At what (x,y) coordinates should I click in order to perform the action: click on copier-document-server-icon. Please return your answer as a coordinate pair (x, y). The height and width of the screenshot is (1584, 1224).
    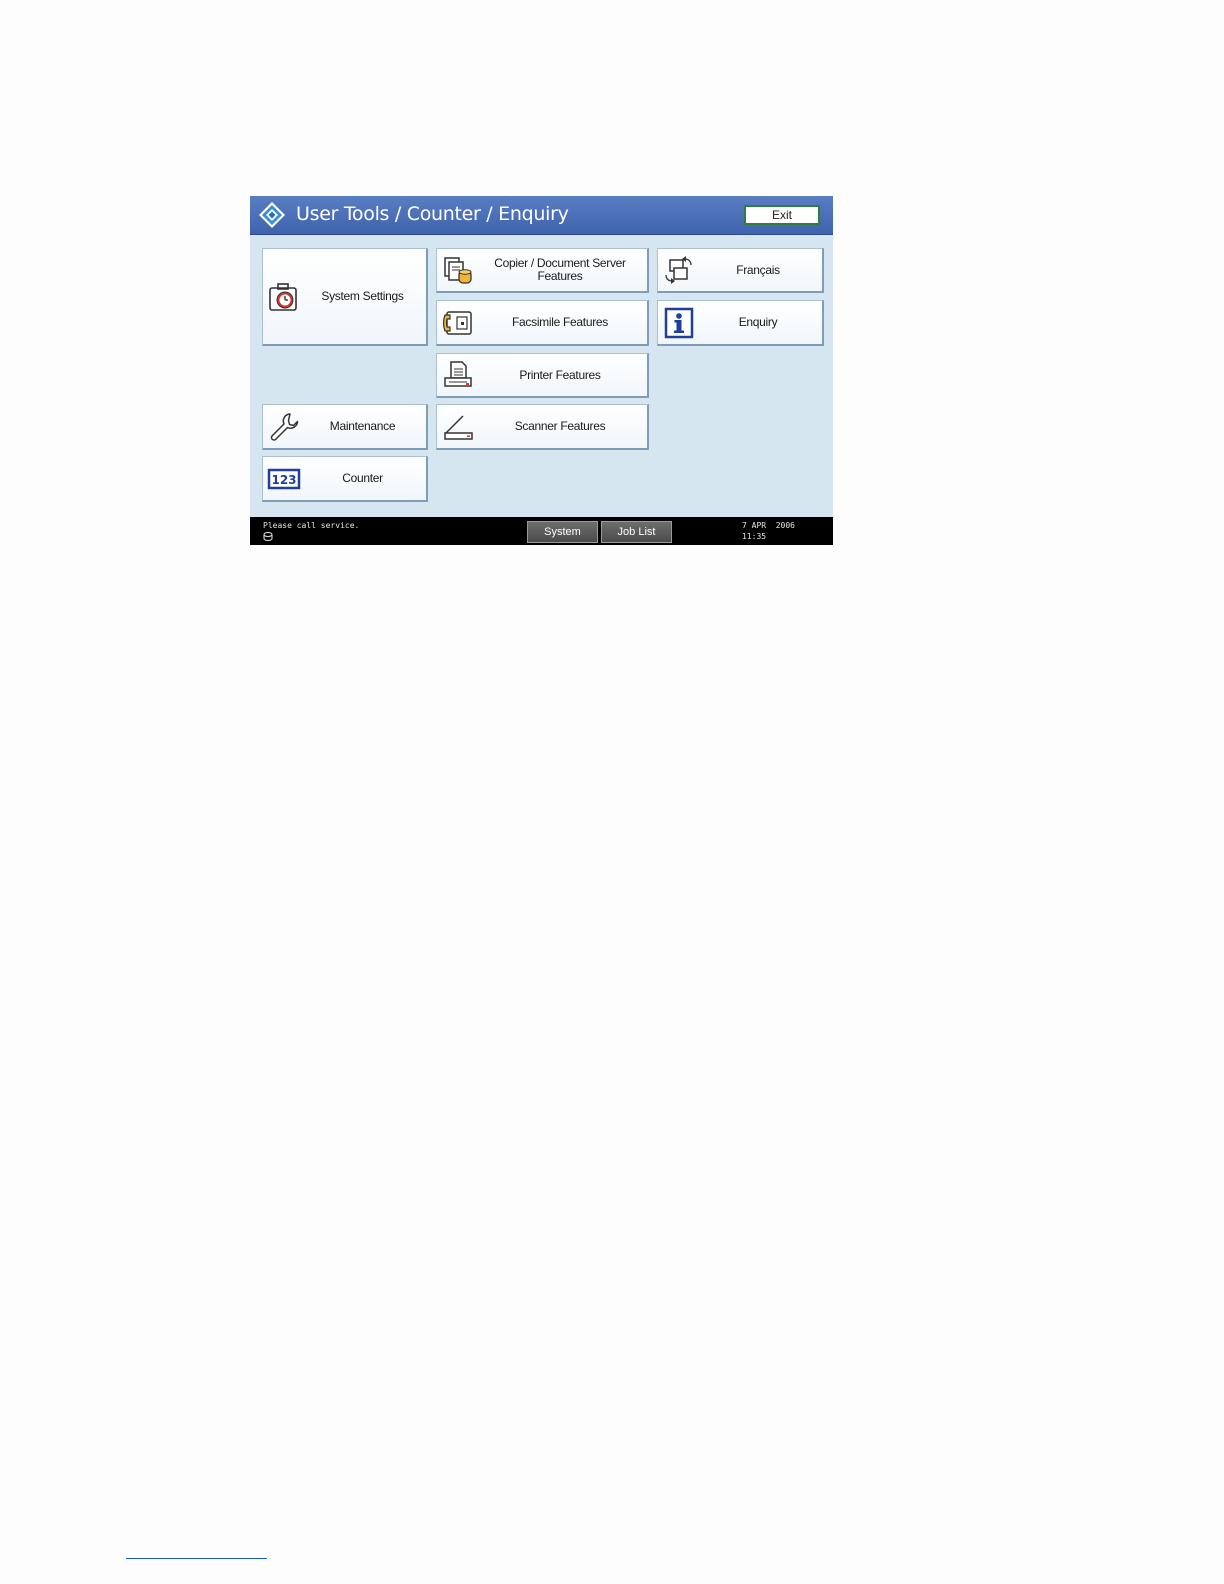
    Looking at the image, I should click on (458, 270).